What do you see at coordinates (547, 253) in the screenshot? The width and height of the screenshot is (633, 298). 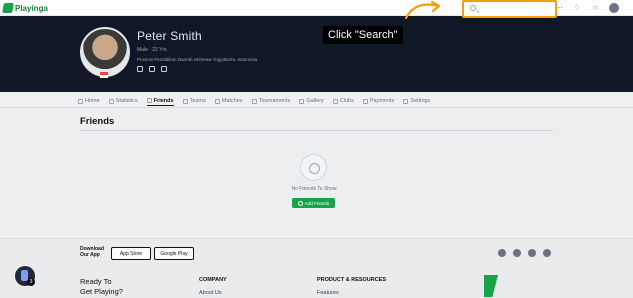 I see `youtube-icon` at bounding box center [547, 253].